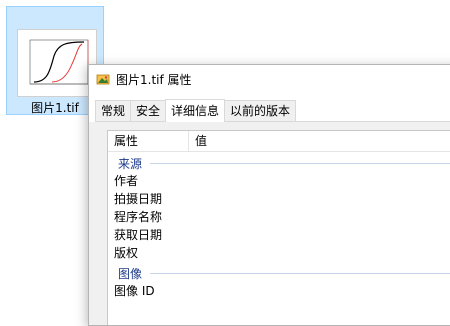  What do you see at coordinates (269, 79) in the screenshot?
I see `dialog-titlebar: 图片1.tif 属性` at bounding box center [269, 79].